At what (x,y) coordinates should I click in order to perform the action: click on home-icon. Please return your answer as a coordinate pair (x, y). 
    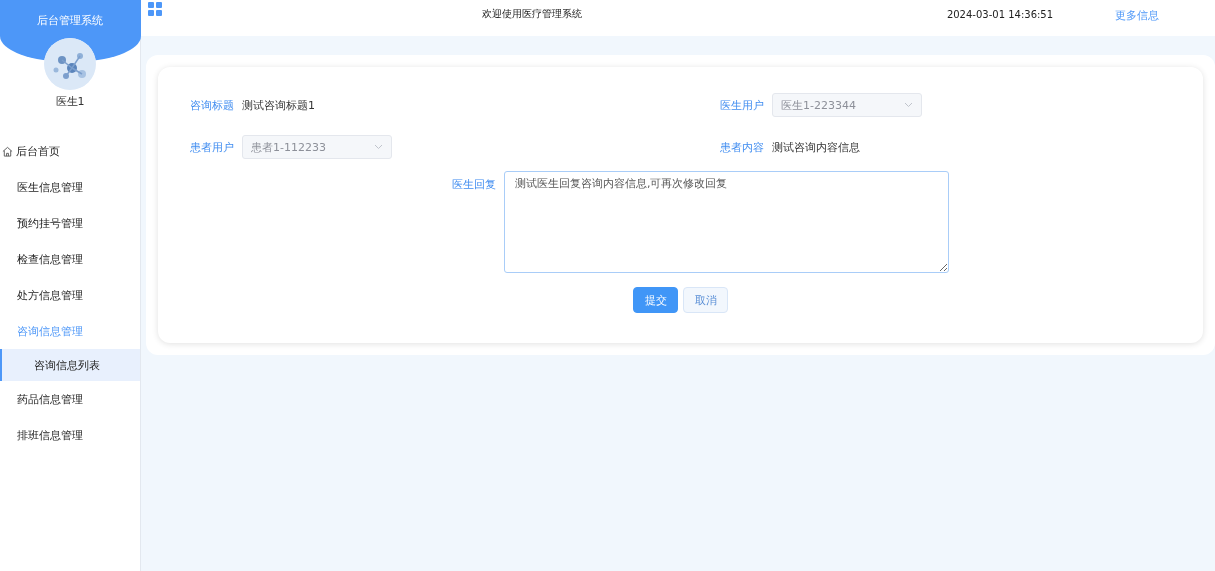
    Looking at the image, I should click on (7, 151).